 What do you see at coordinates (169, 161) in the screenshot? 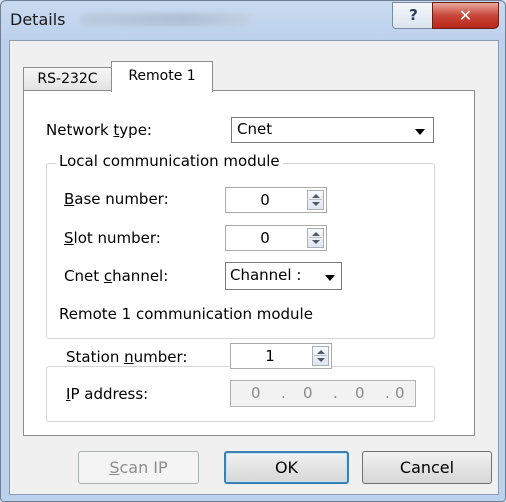
I see `local-module-title: Local communication module` at bounding box center [169, 161].